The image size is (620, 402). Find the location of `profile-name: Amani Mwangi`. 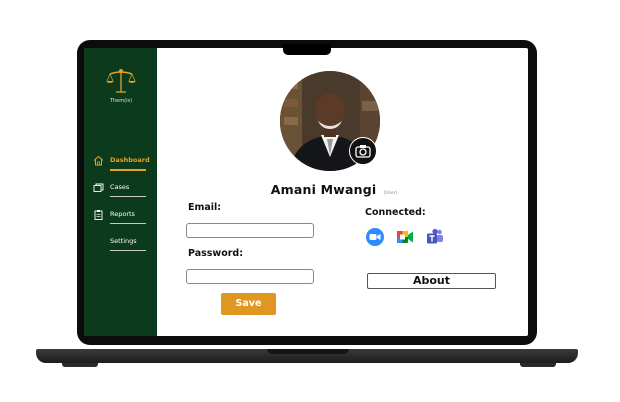

profile-name: Amani Mwangi is located at coordinates (323, 189).